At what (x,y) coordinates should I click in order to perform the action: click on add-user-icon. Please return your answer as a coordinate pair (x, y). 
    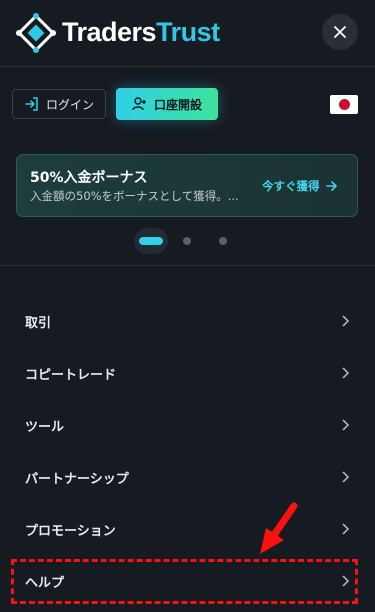
    Looking at the image, I should click on (139, 104).